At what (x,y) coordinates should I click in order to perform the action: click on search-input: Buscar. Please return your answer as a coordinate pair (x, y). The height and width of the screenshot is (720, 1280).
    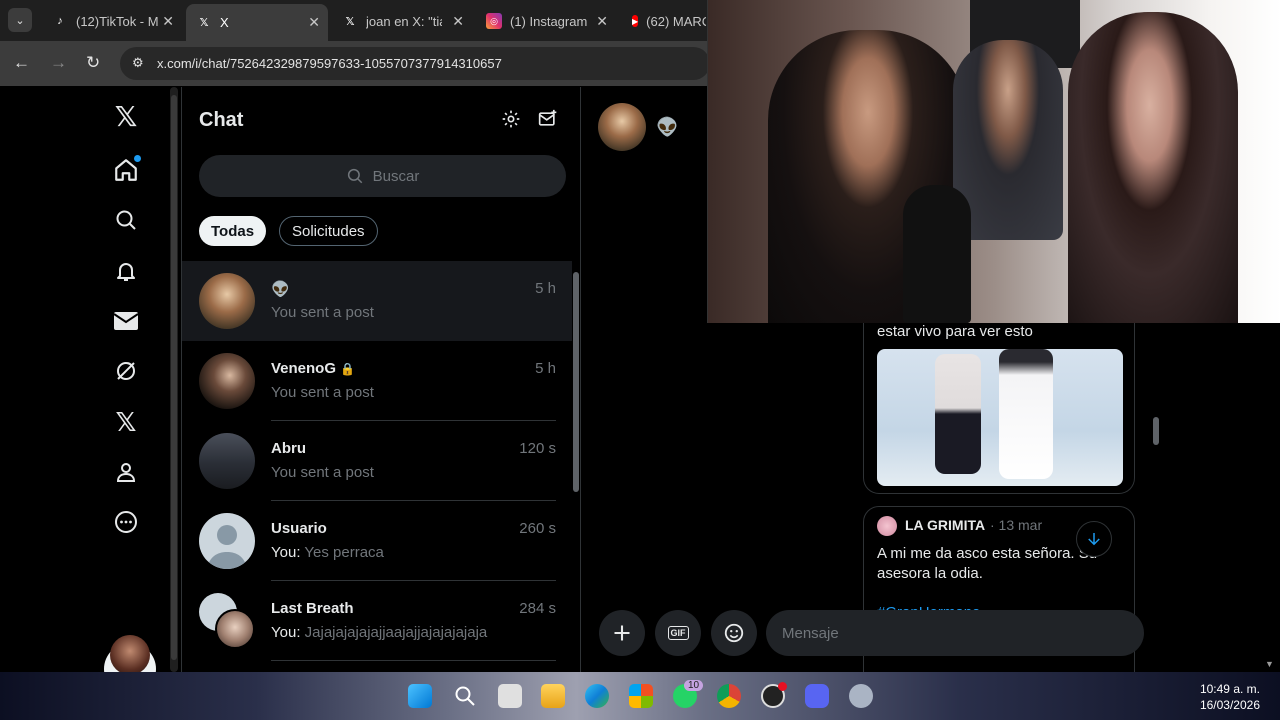
    Looking at the image, I should click on (382, 176).